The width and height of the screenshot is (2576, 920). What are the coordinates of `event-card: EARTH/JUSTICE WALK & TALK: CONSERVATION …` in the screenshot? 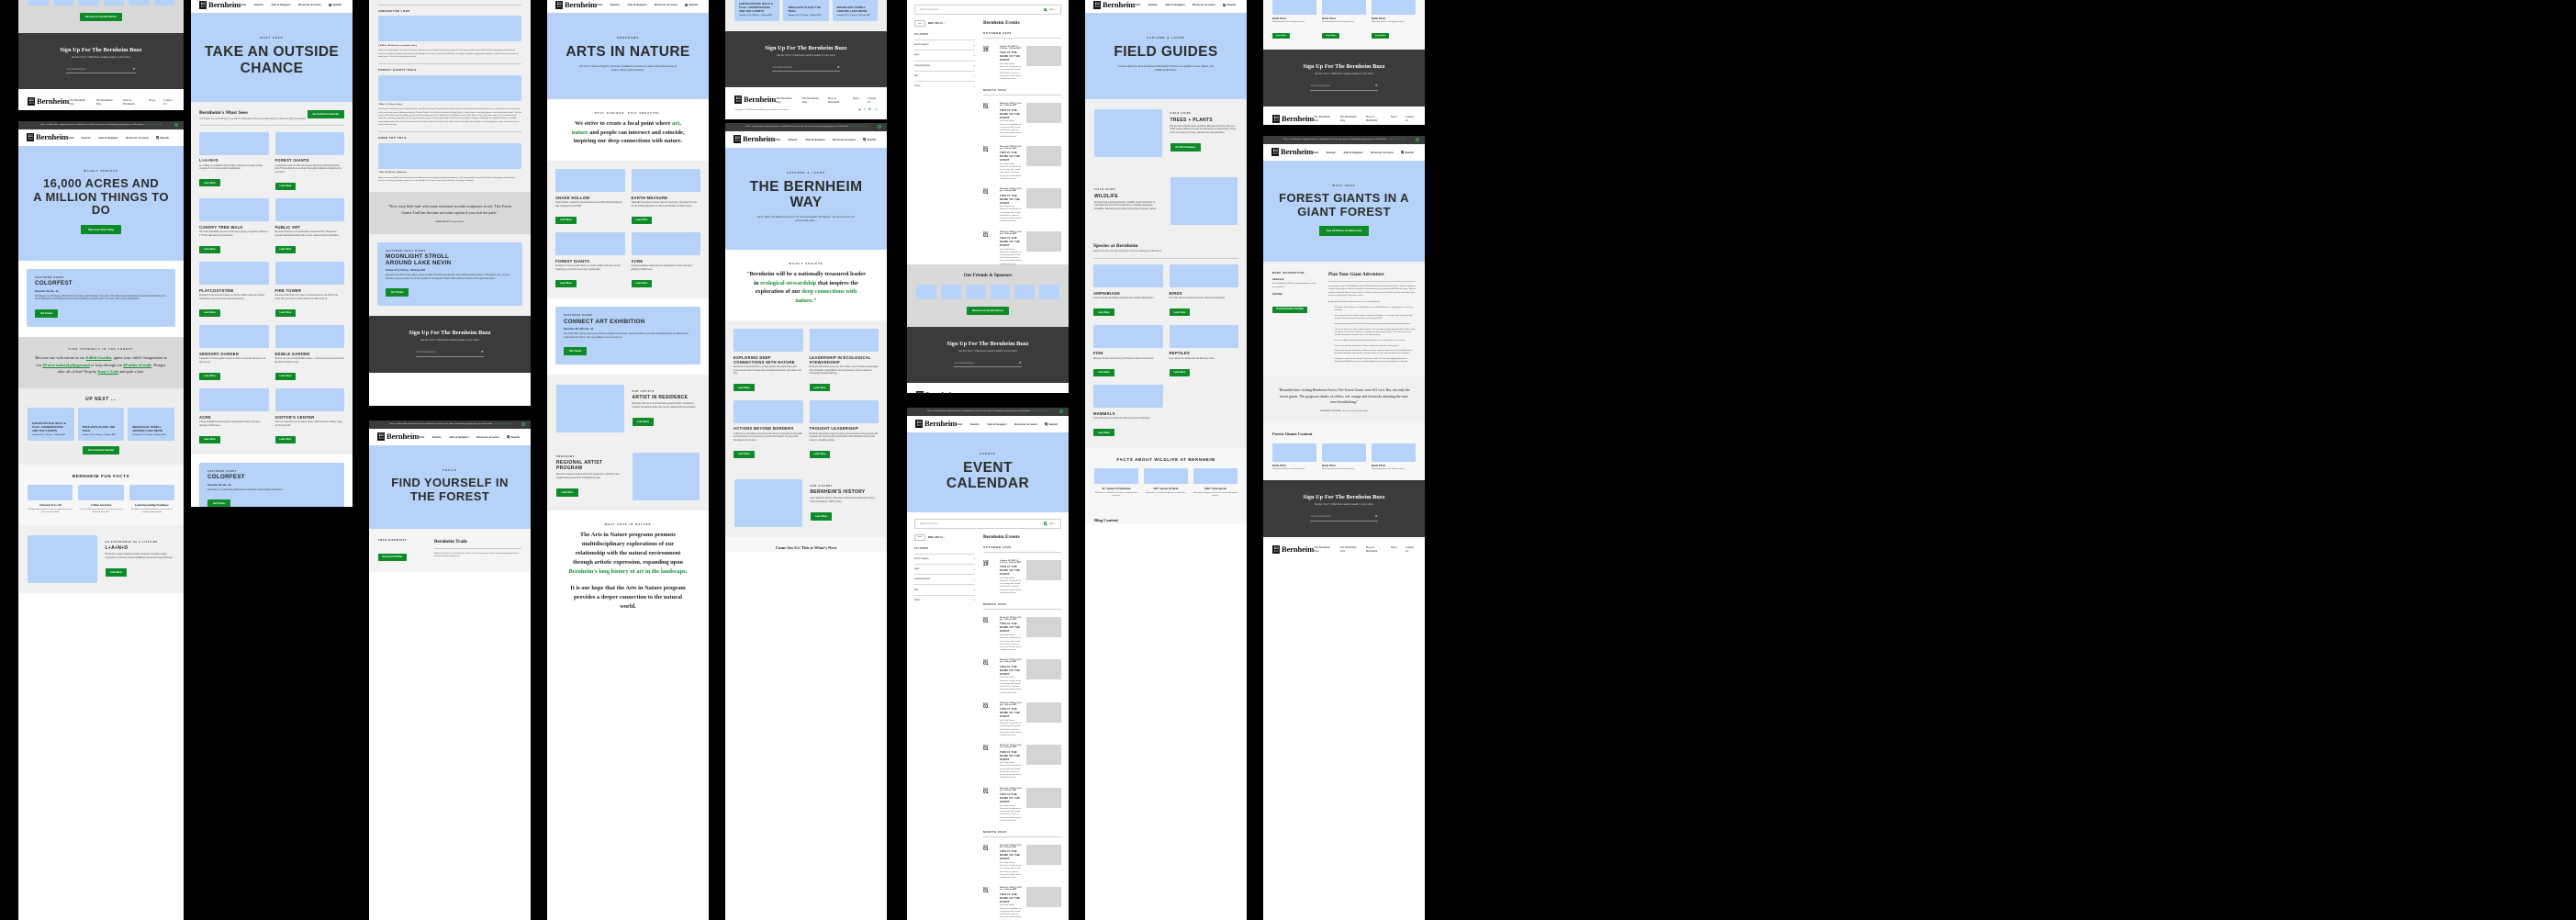 It's located at (757, 10).